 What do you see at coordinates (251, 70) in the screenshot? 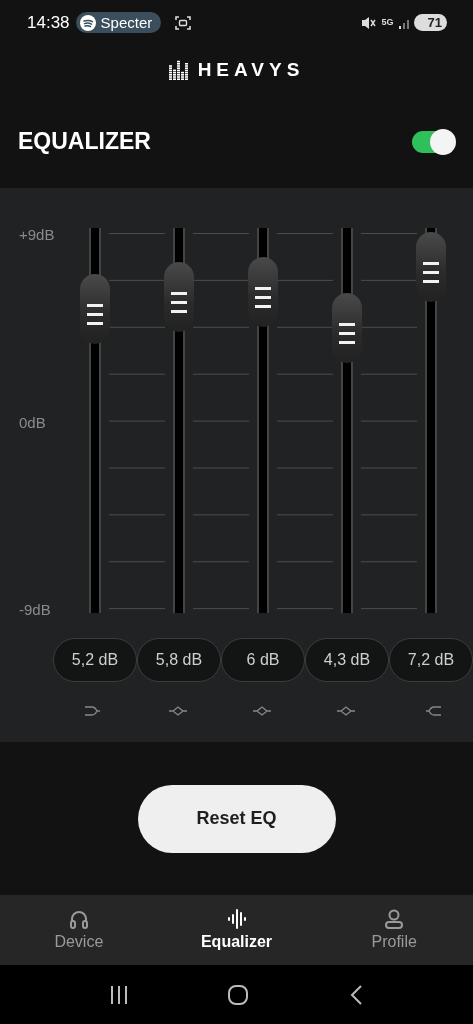
I see `brand-name: HEAVYS` at bounding box center [251, 70].